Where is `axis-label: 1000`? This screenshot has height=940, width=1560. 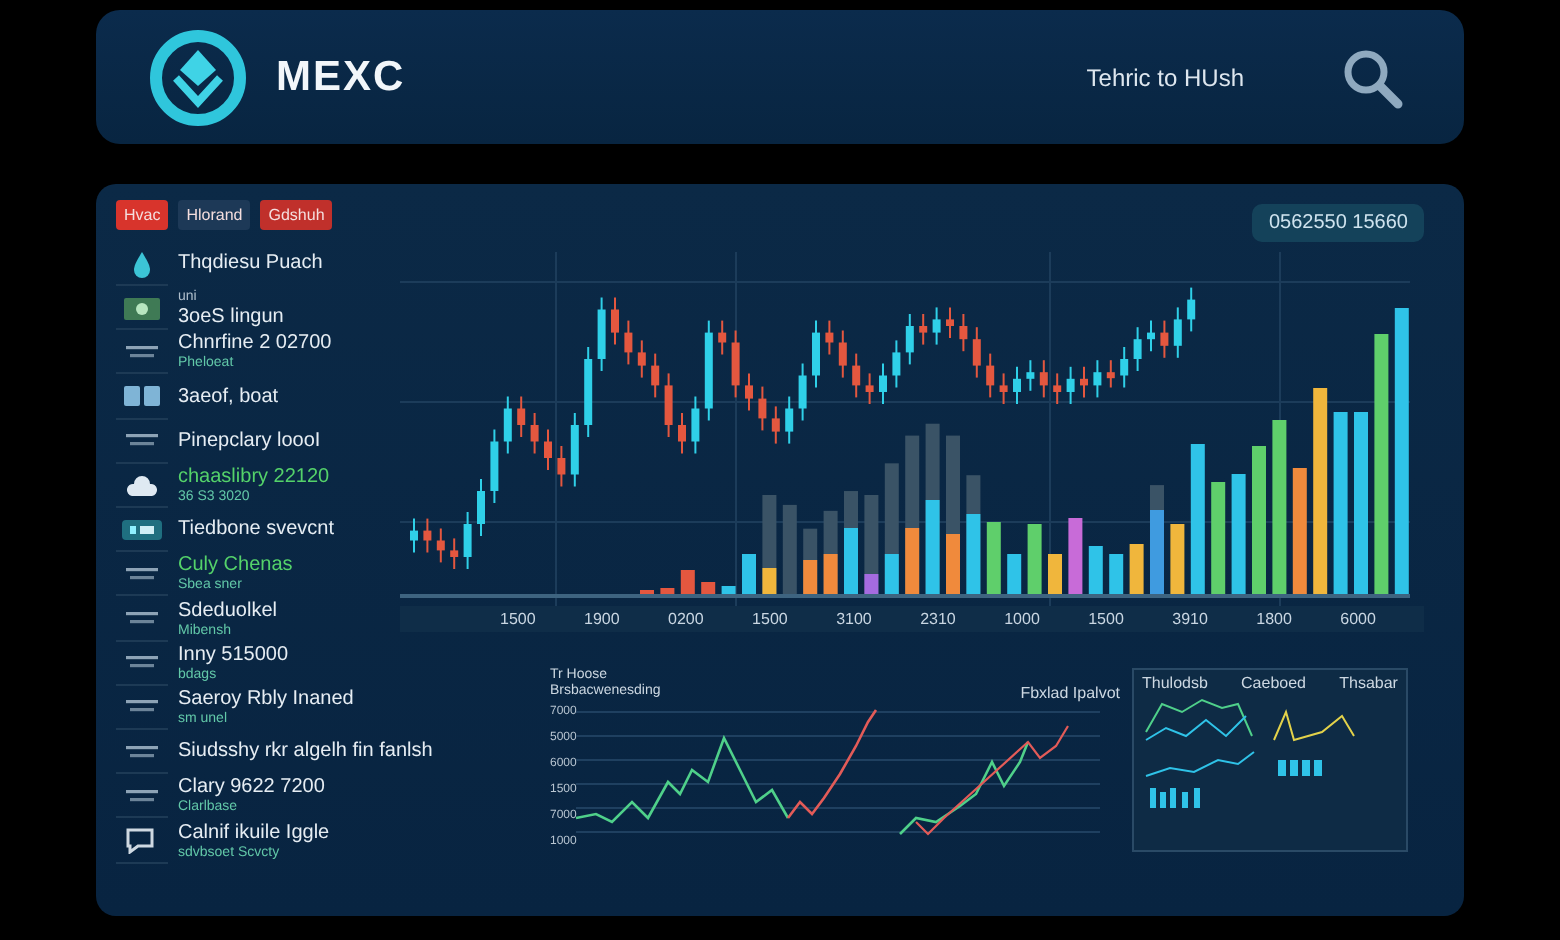
axis-label: 1000 is located at coordinates (1022, 619).